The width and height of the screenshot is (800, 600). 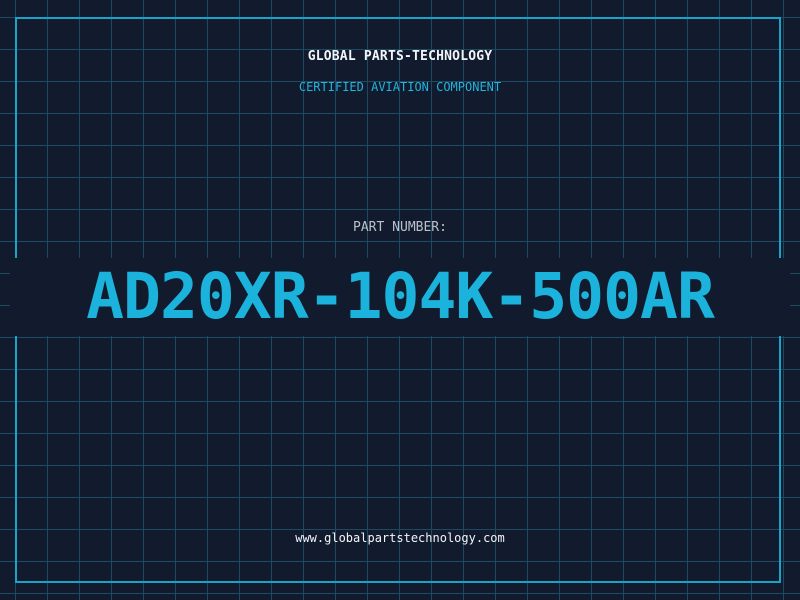 I want to click on part-number-label: PART NUMBER:, so click(x=400, y=227).